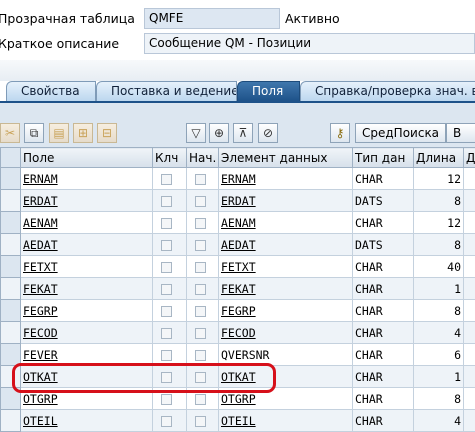 Image resolution: width=475 pixels, height=432 pixels. I want to click on tab-delivery-maintenance: Поставка и ведение, so click(166, 91).